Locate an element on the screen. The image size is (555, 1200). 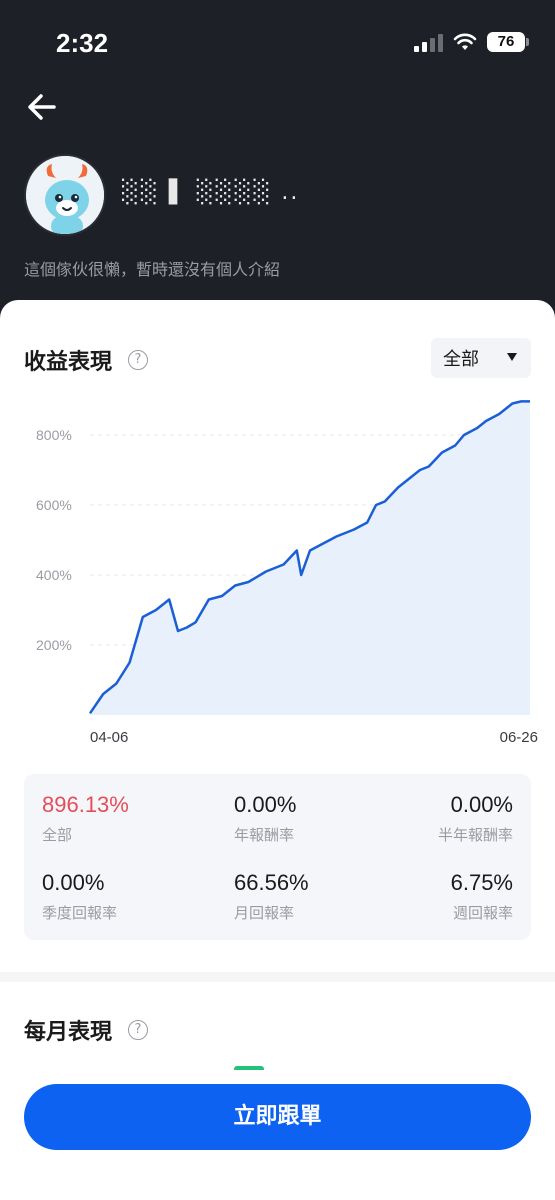
stat-annual-value: 0.00% is located at coordinates (265, 804).